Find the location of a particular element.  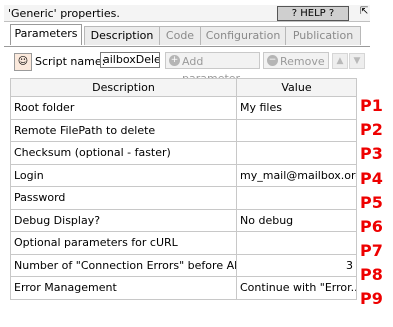

row-description: Remote FilePath to delete is located at coordinates (123, 130).